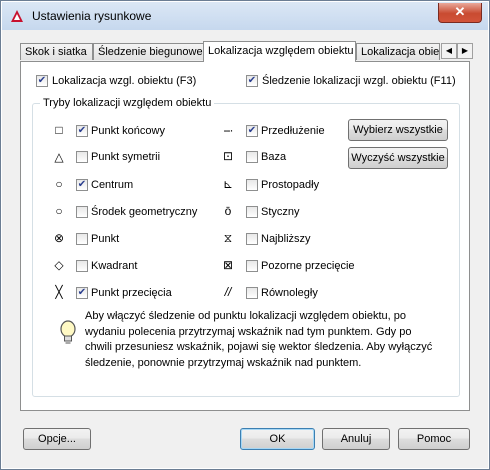  What do you see at coordinates (17, 16) in the screenshot?
I see `autocad-logo-icon` at bounding box center [17, 16].